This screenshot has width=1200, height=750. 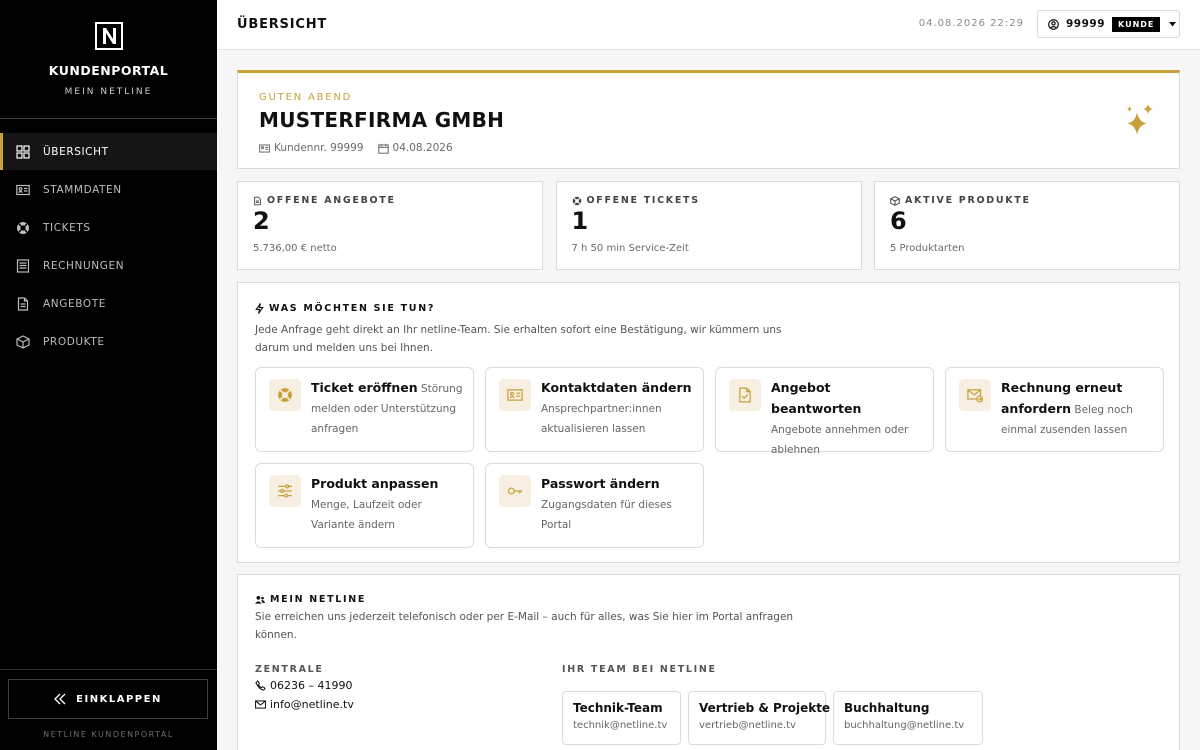 I want to click on mail-resend-icon, so click(x=975, y=395).